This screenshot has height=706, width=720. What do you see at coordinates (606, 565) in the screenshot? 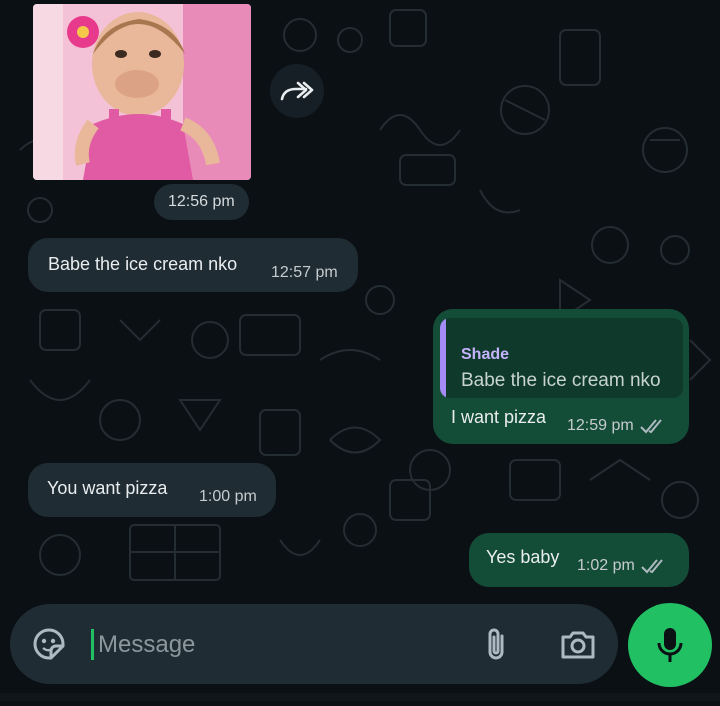
I see `message-time: 1:02 pm` at bounding box center [606, 565].